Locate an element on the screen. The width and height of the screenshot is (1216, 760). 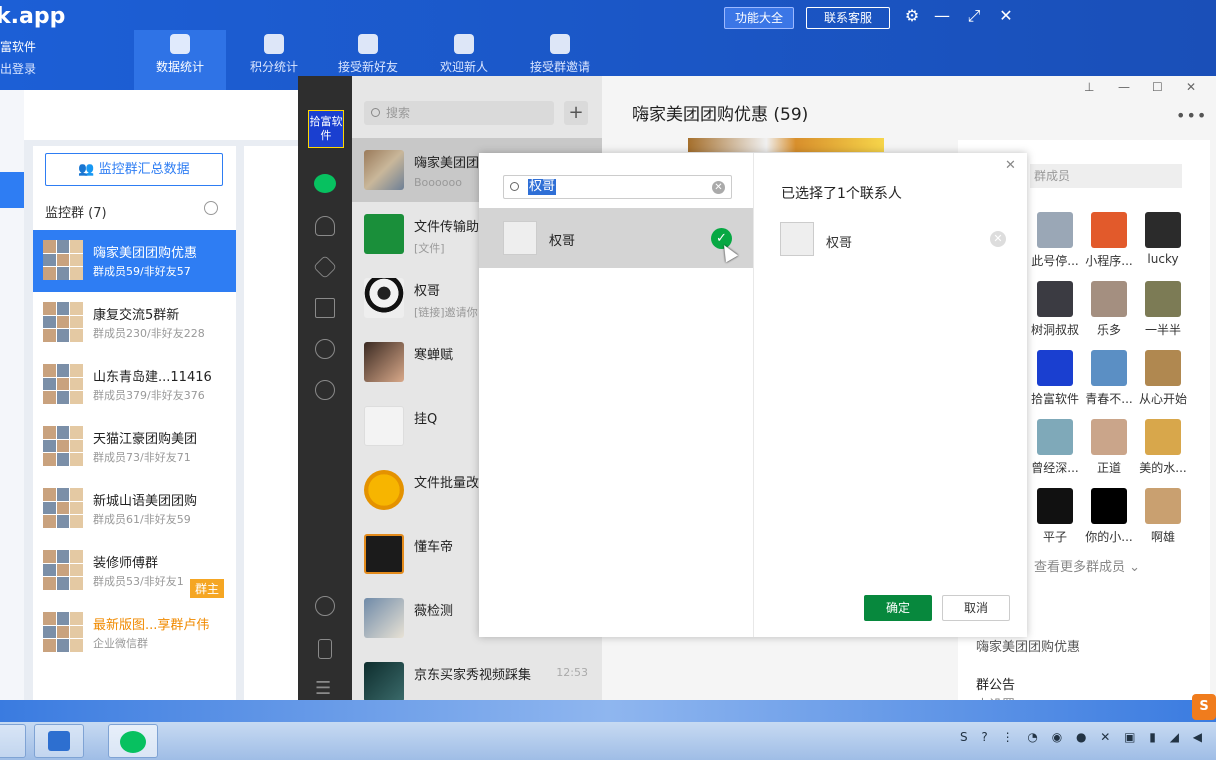
monitor-title: 监控群 (7) is located at coordinates (76, 213).